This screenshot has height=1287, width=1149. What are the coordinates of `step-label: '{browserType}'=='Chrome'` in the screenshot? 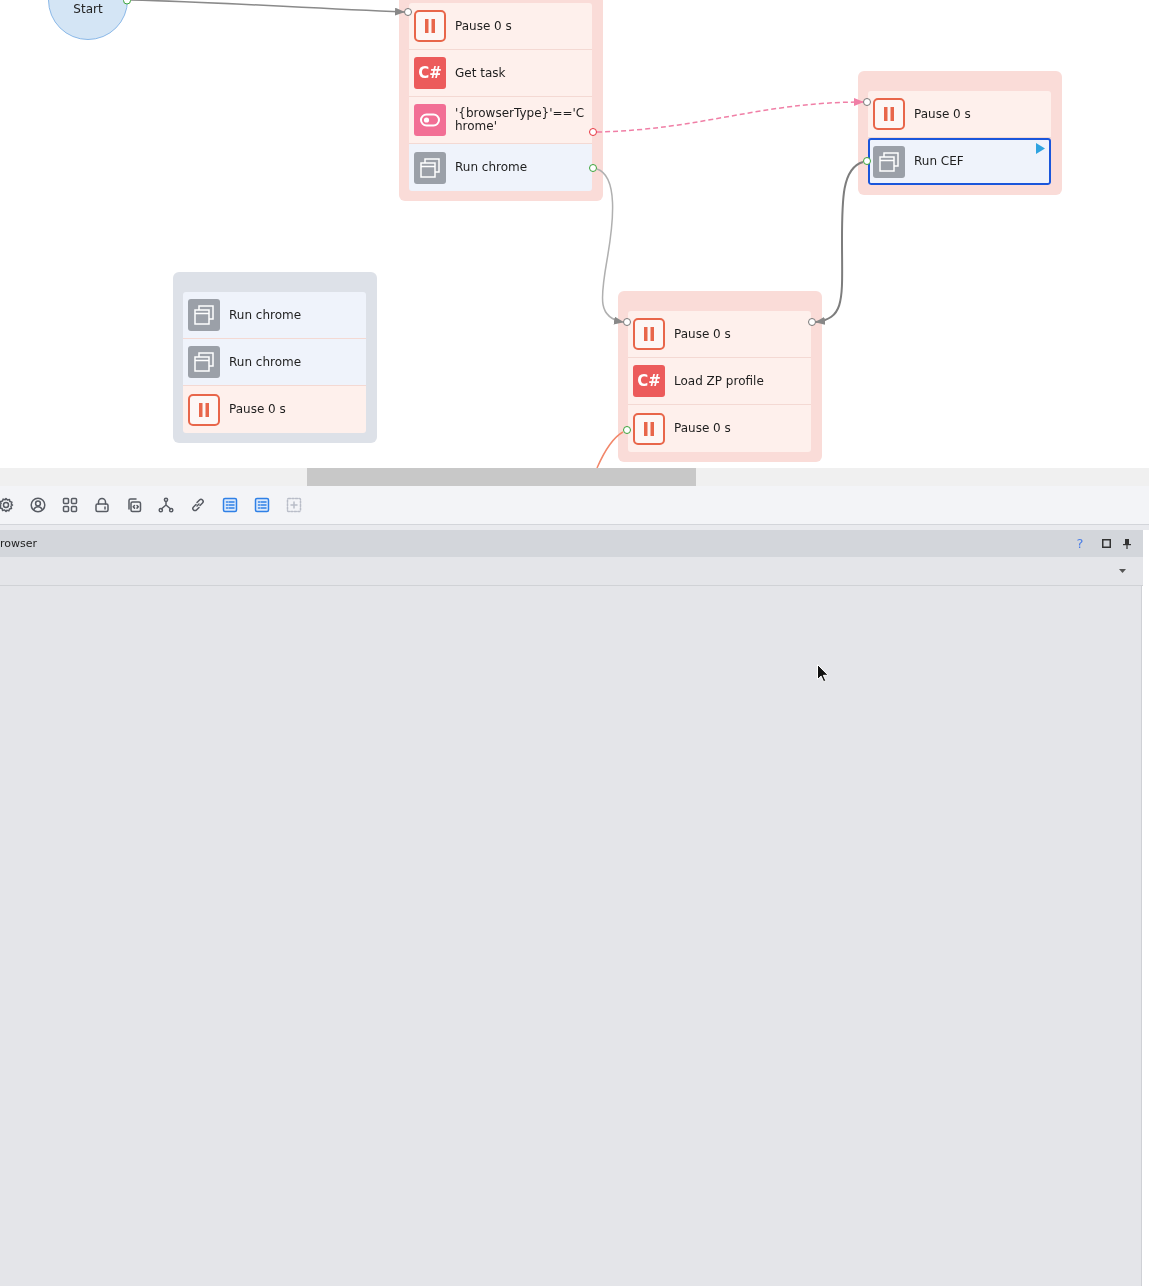 It's located at (520, 120).